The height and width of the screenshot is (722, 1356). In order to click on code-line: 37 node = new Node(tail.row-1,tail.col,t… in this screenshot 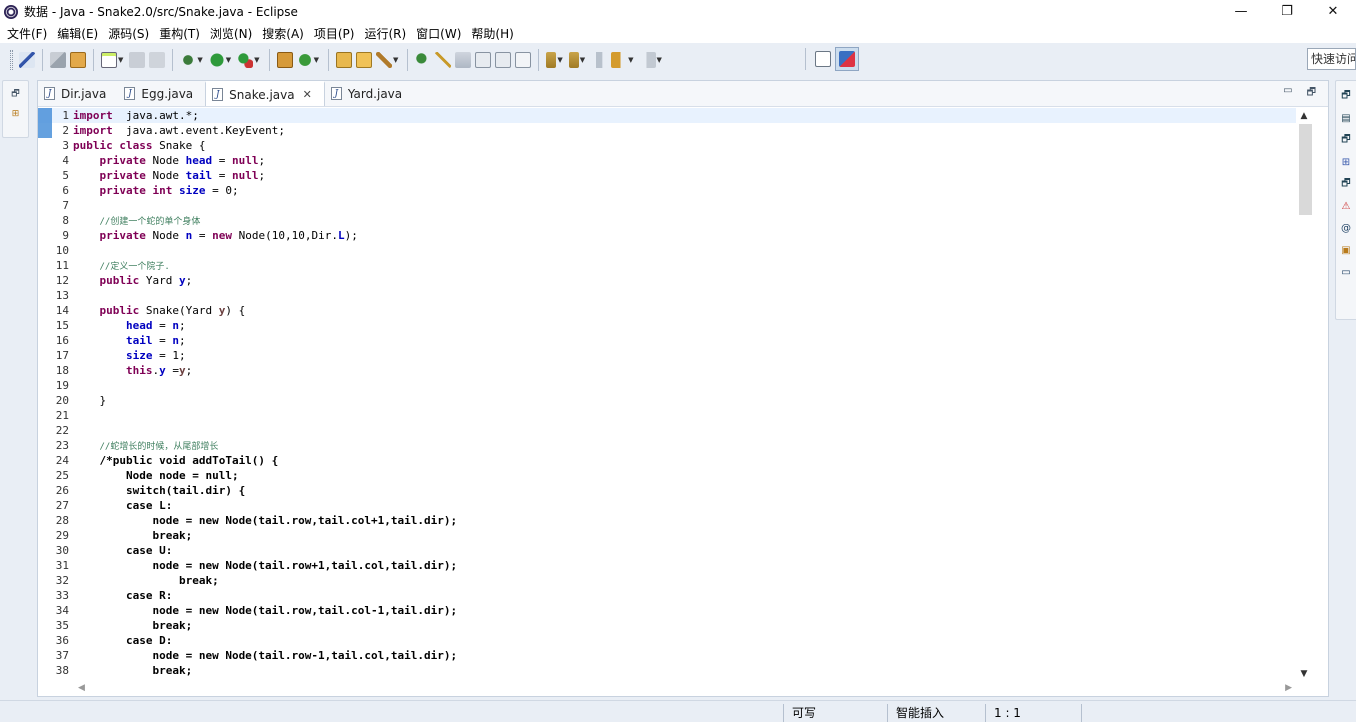, I will do `click(667, 655)`.